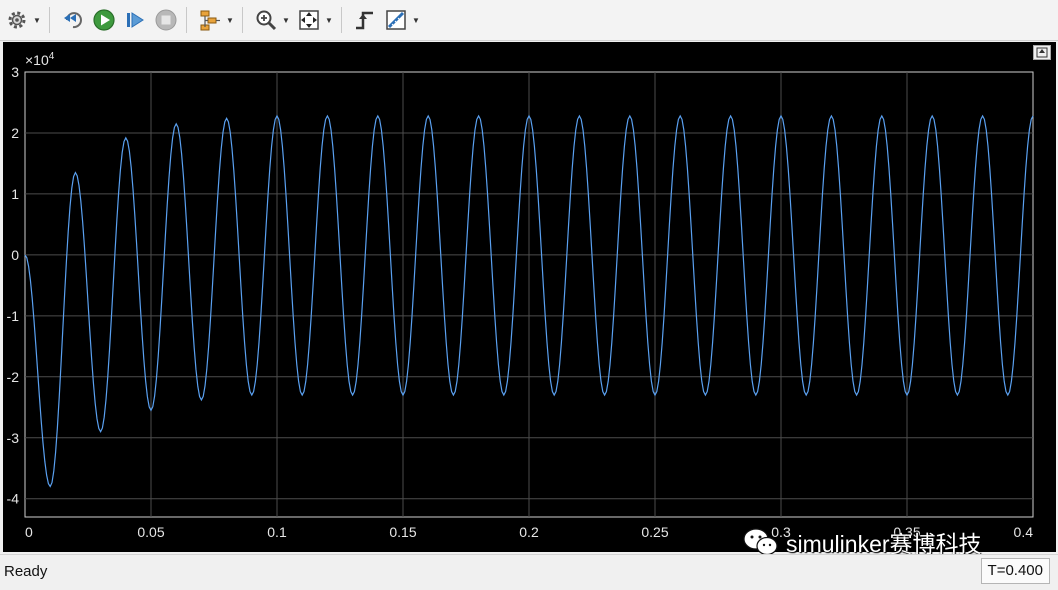 The width and height of the screenshot is (1058, 590). Describe the element at coordinates (15, 72) in the screenshot. I see `y-tick-label: 3` at that location.